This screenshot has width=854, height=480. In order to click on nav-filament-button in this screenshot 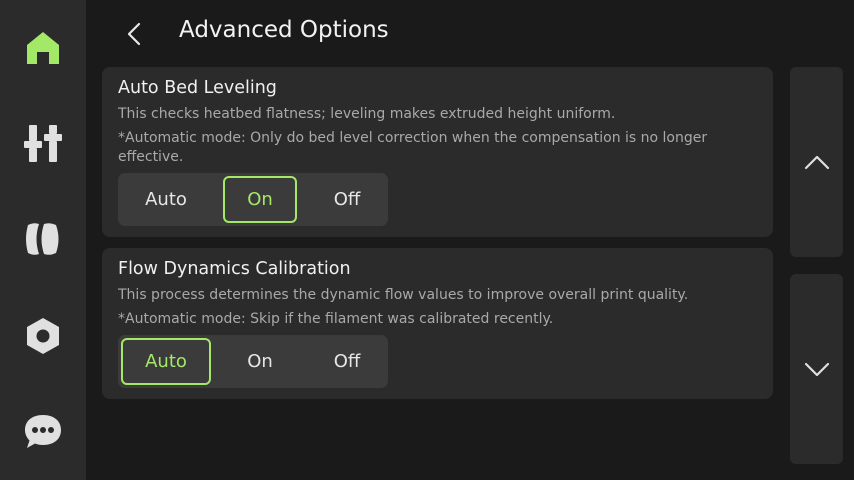, I will do `click(43, 239)`.